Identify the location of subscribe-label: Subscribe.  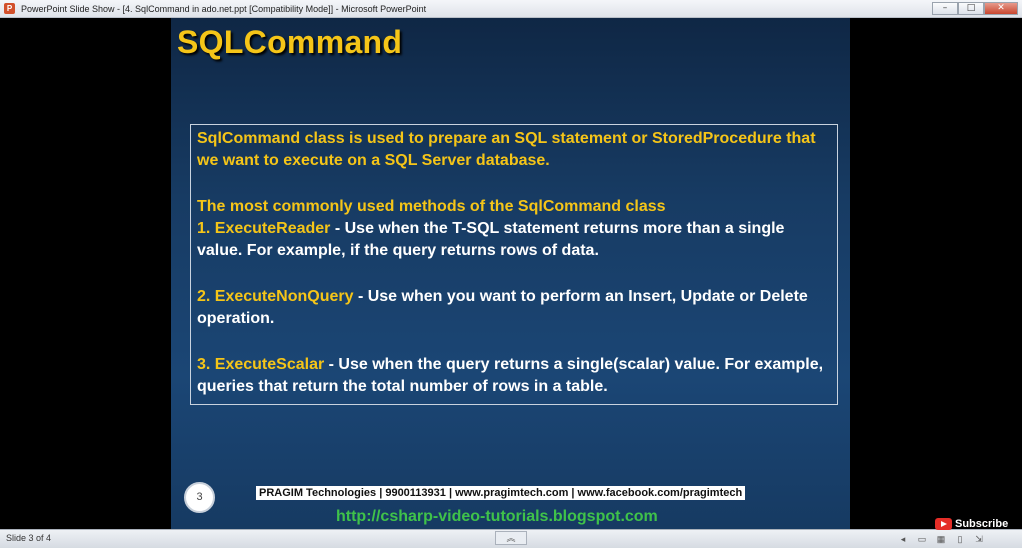
(982, 524).